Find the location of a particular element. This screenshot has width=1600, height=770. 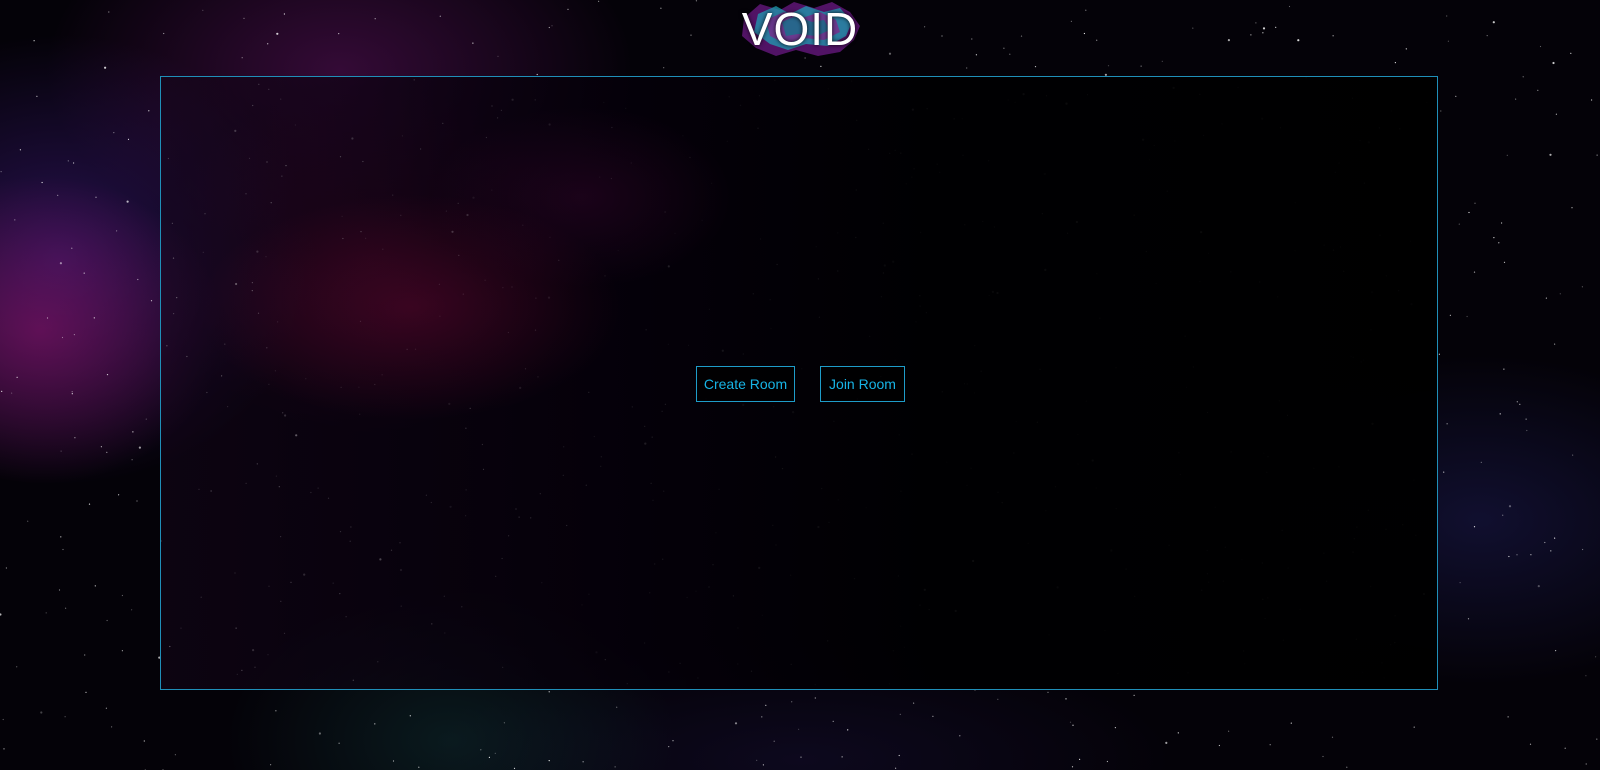

join-room-button: Join Room is located at coordinates (862, 384).